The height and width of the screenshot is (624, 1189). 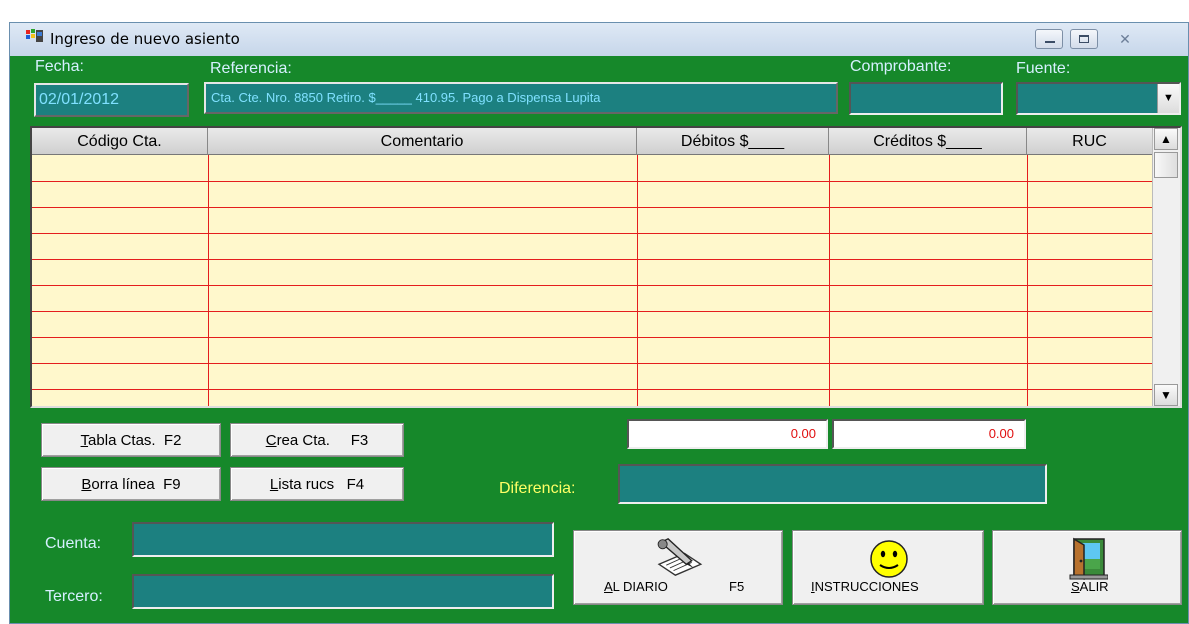 I want to click on lista-rucs-label: Lista rucs F4, so click(x=317, y=484).